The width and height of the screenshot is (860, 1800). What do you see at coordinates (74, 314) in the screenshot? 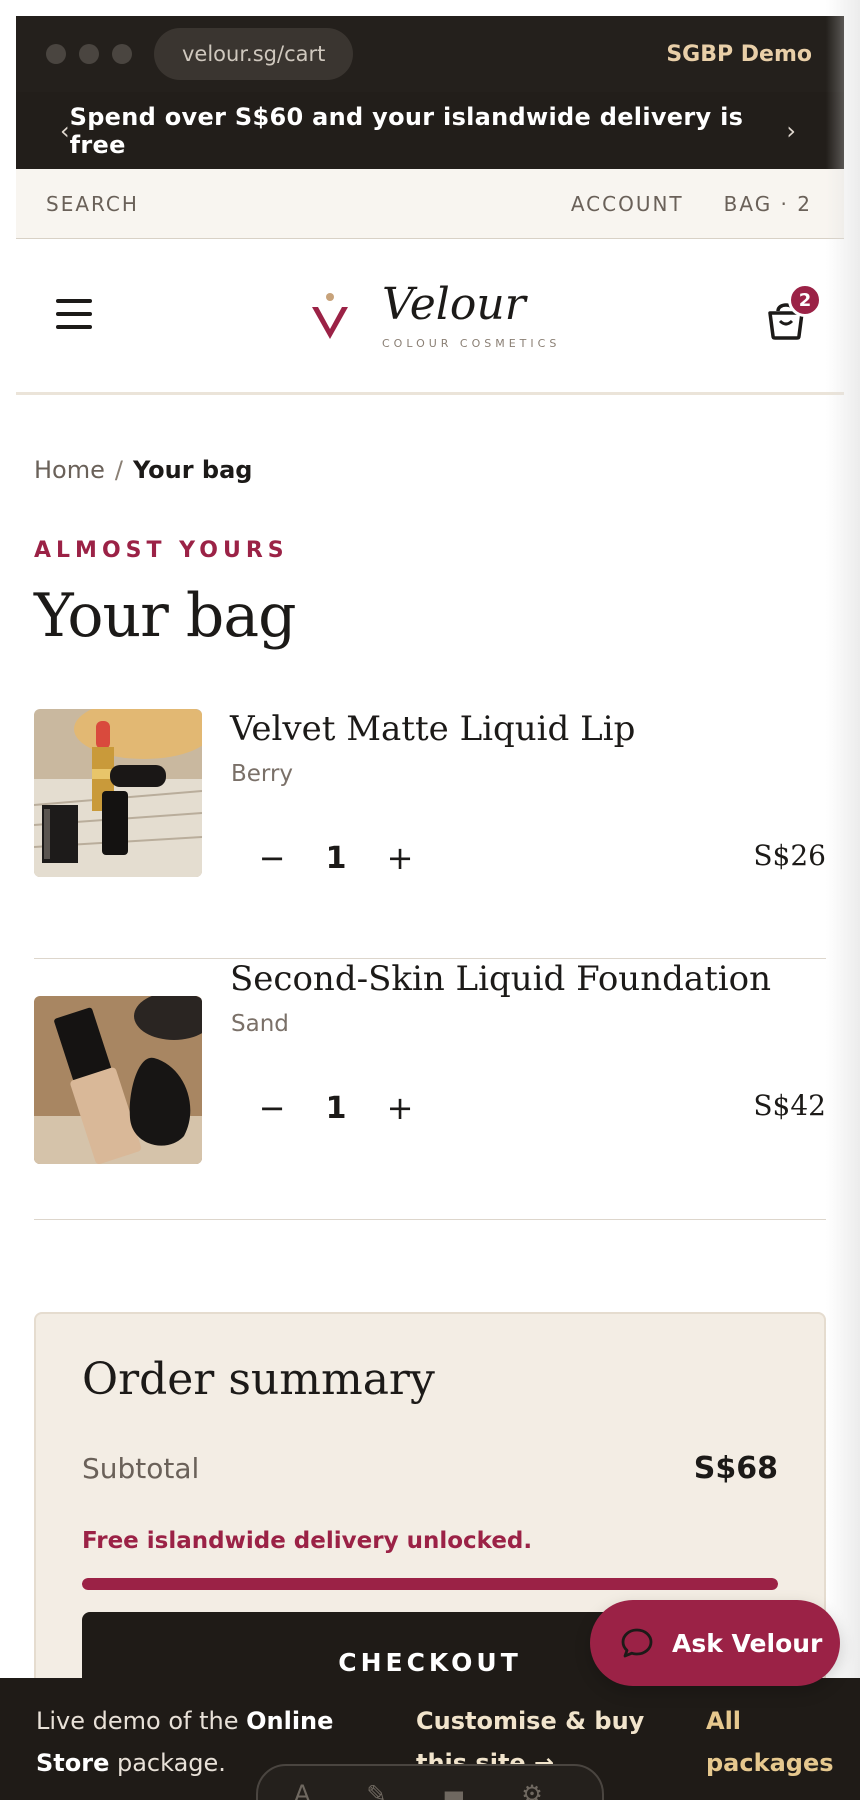
I see `menu-icon` at bounding box center [74, 314].